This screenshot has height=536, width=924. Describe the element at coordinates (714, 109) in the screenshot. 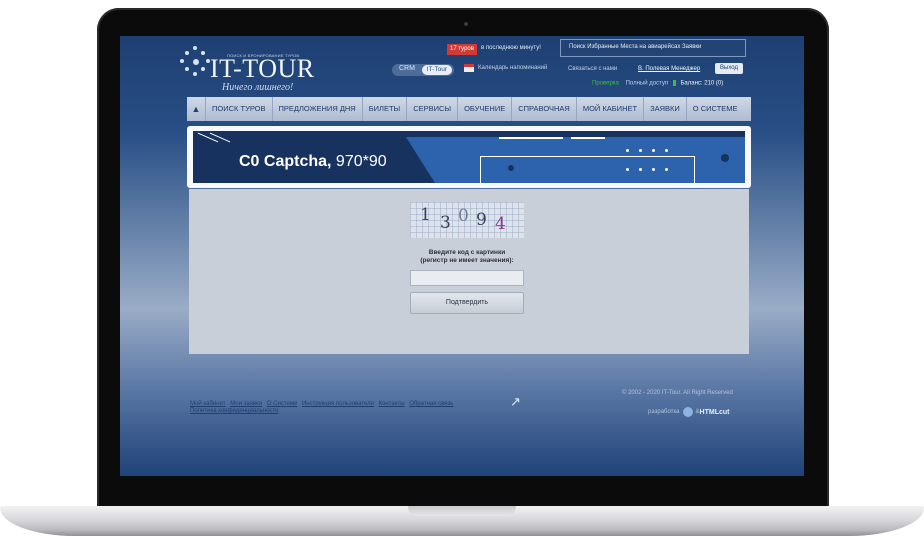

I see `nav-item-about: О СИСТЕМЕ` at that location.